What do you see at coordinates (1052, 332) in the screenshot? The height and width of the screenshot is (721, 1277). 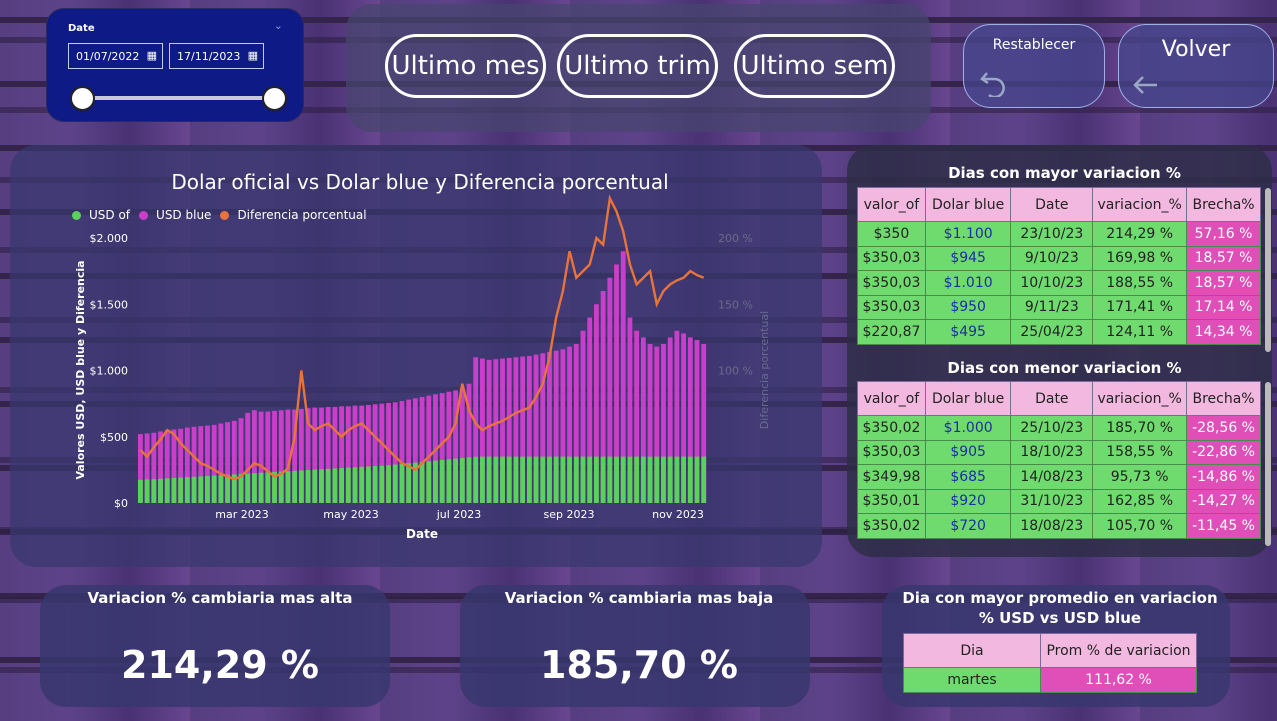 I see `table-cell: 25/04/23` at bounding box center [1052, 332].